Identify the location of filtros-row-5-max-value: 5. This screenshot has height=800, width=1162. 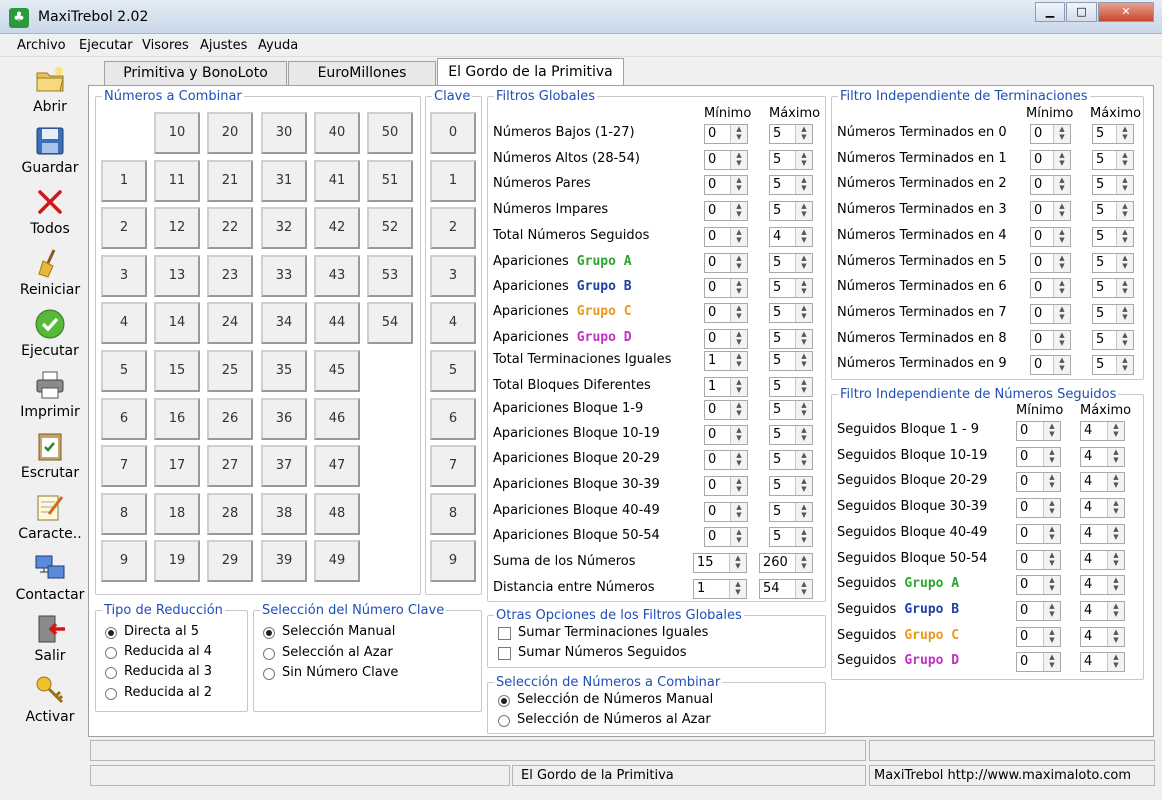
(777, 262).